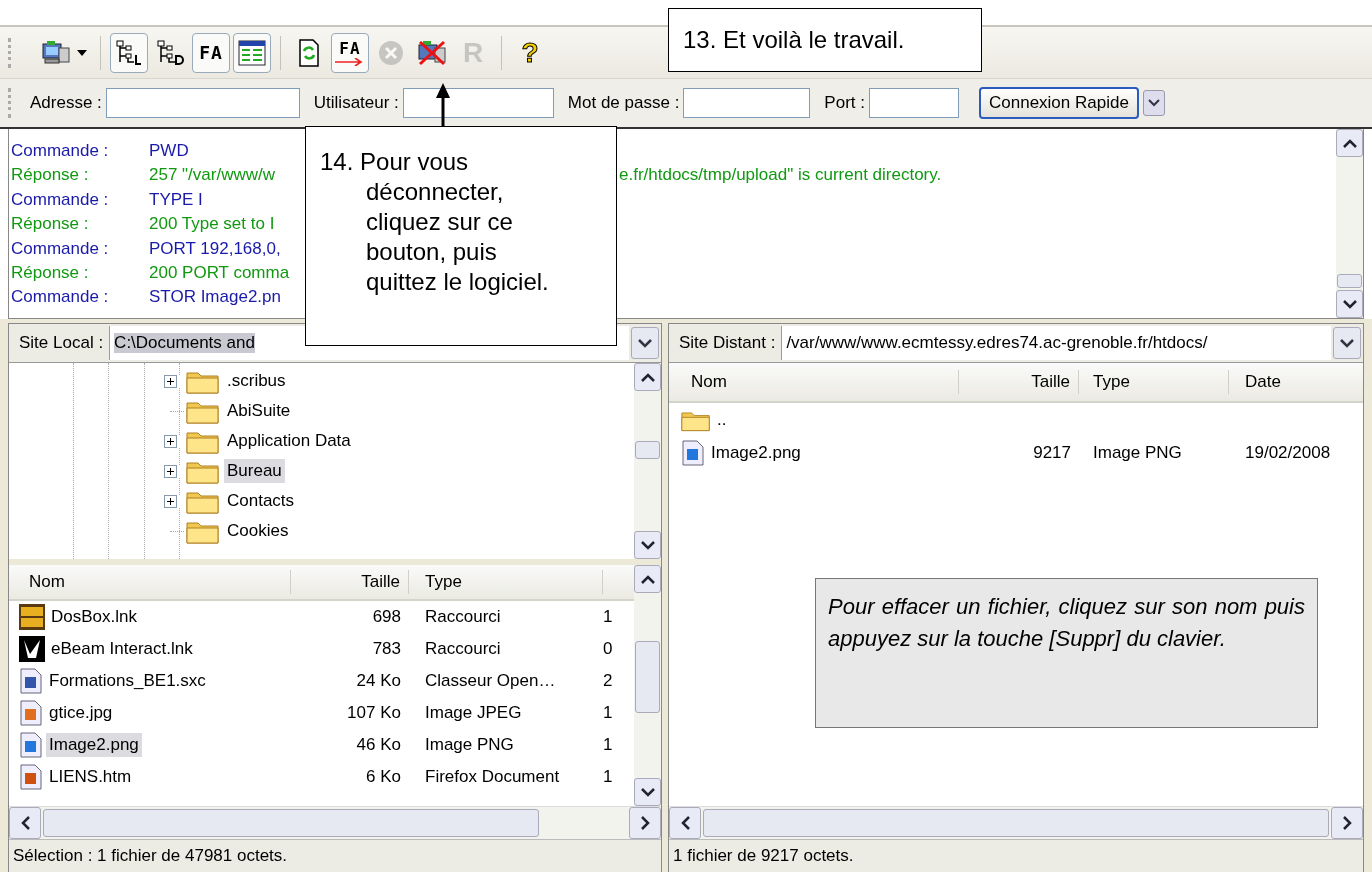 Image resolution: width=1372 pixels, height=872 pixels. Describe the element at coordinates (122, 649) in the screenshot. I see `file-name: eBeam Interact.lnk` at that location.